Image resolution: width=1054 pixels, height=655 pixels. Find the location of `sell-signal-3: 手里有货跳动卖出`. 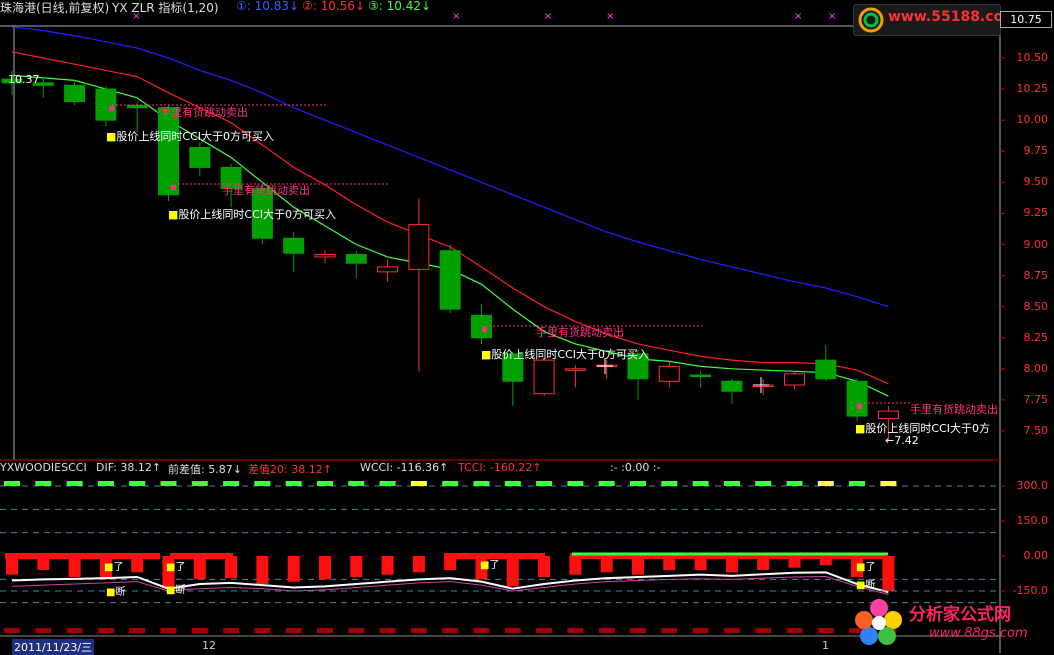

sell-signal-3: 手里有货跳动卖出 is located at coordinates (580, 332).